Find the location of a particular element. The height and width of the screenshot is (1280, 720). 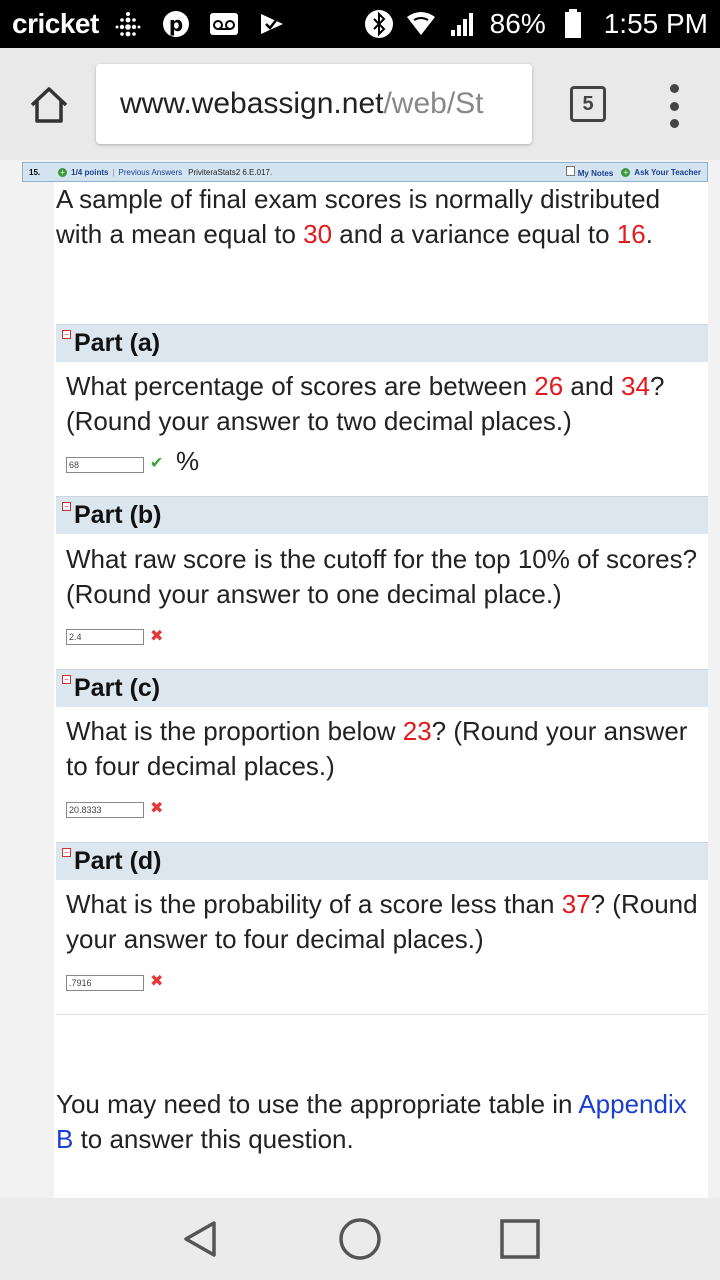

bluetooth-icon is located at coordinates (379, 24).